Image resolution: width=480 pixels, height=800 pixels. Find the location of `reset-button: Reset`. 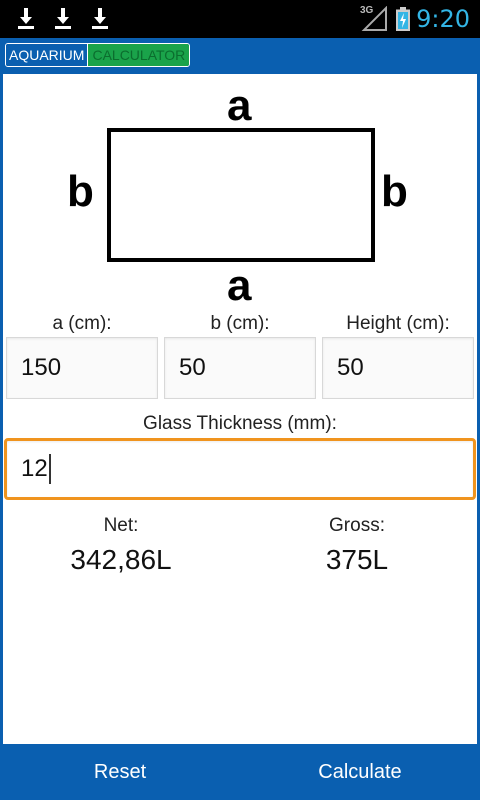

reset-button: Reset is located at coordinates (120, 772).